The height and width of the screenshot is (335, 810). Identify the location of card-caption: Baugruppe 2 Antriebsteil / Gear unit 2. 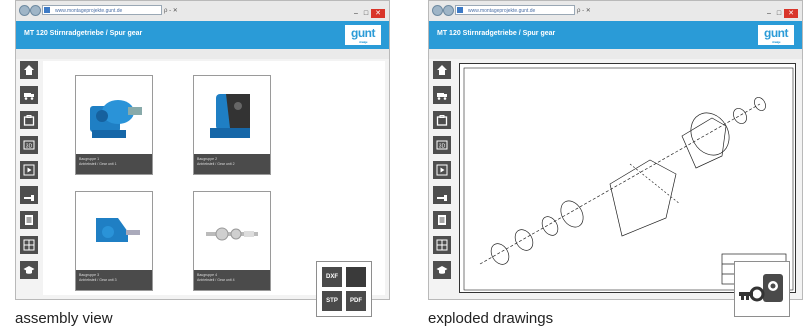
(232, 164).